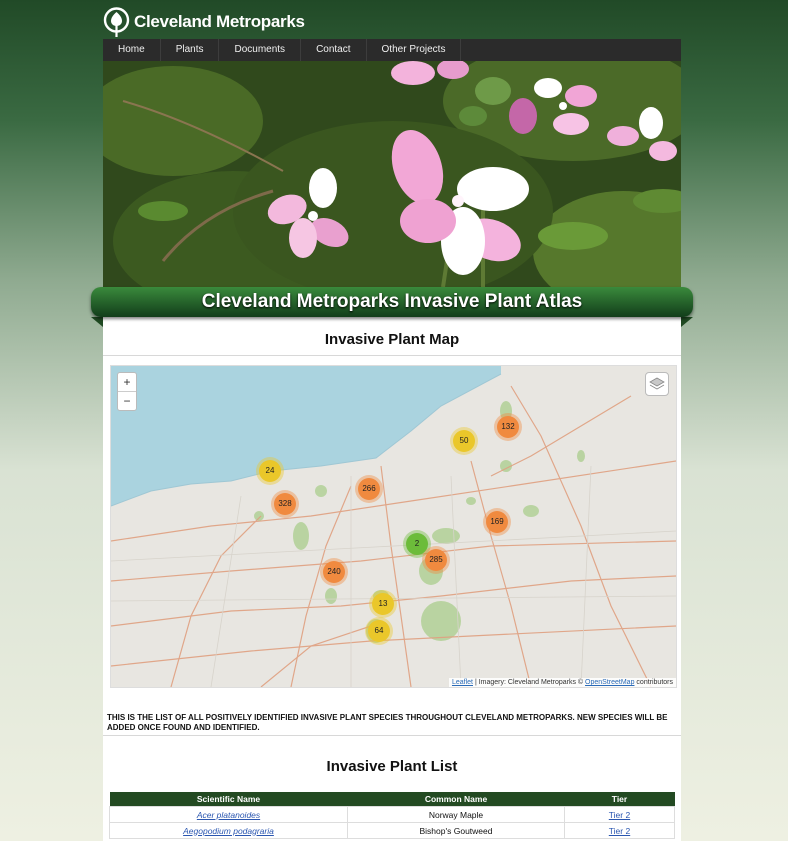 This screenshot has width=788, height=841. I want to click on nav-documents: Documents, so click(260, 50).